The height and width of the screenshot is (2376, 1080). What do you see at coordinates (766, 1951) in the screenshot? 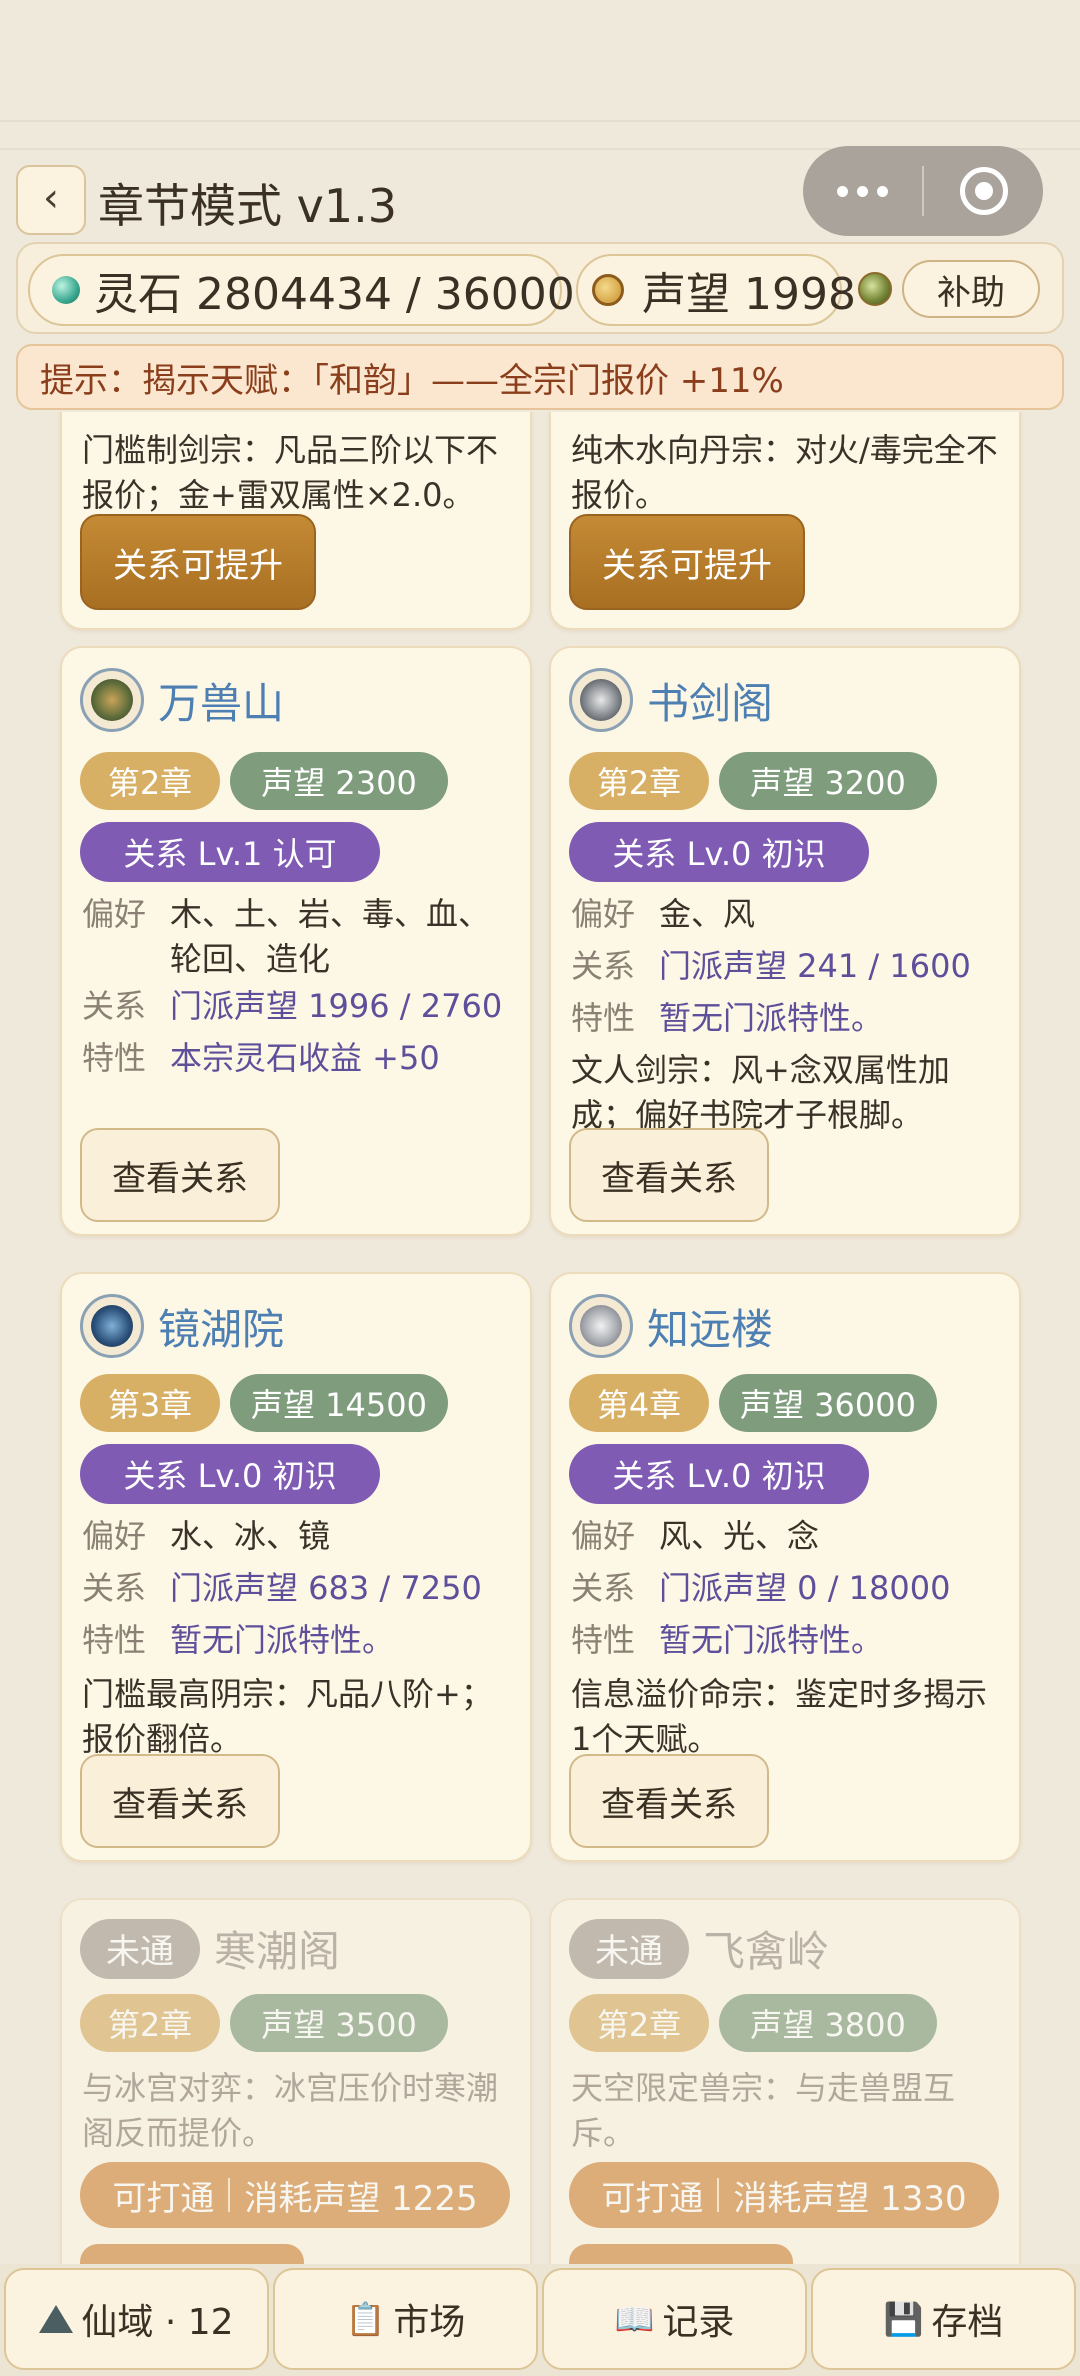
I see `sect-name: 飞禽岭` at bounding box center [766, 1951].